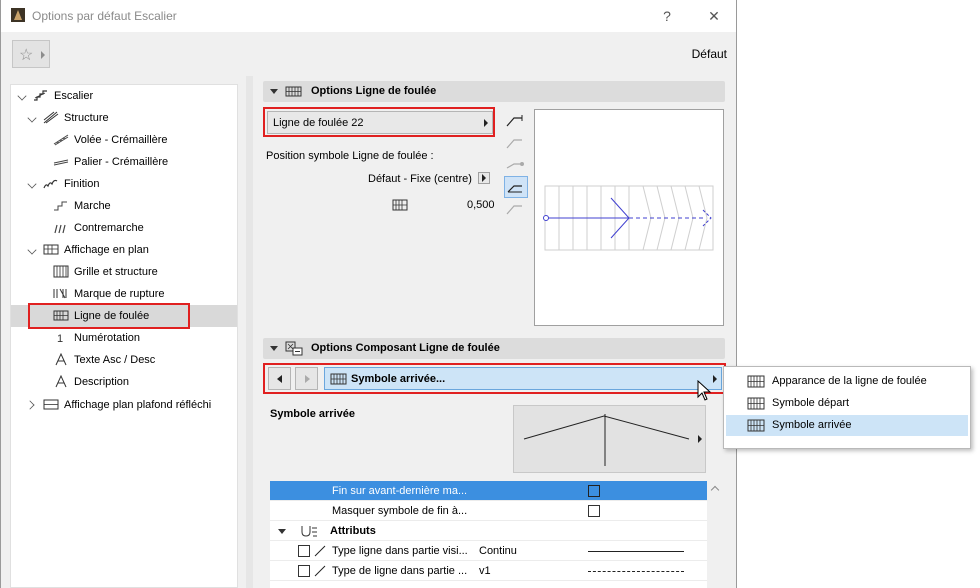  Describe the element at coordinates (61, 140) in the screenshot. I see `flight-icon` at that location.